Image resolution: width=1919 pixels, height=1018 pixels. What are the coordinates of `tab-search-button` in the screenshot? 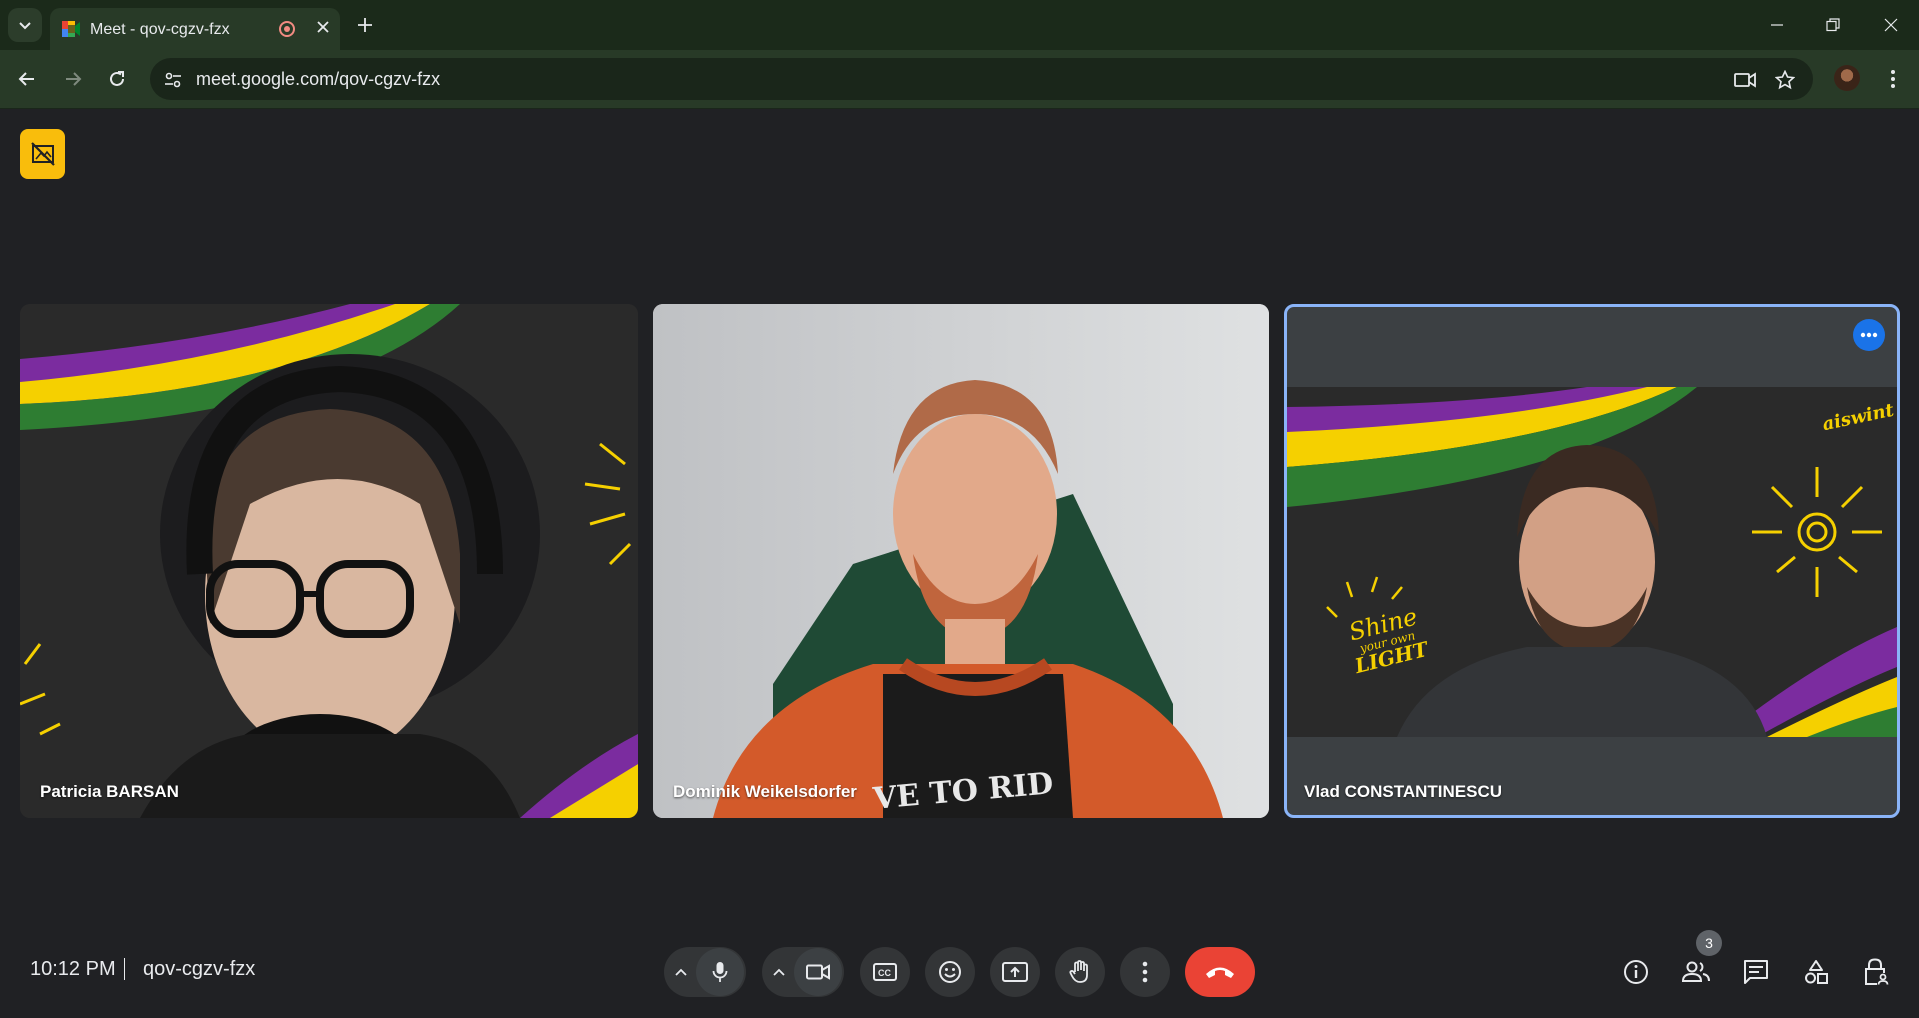 It's located at (25, 25).